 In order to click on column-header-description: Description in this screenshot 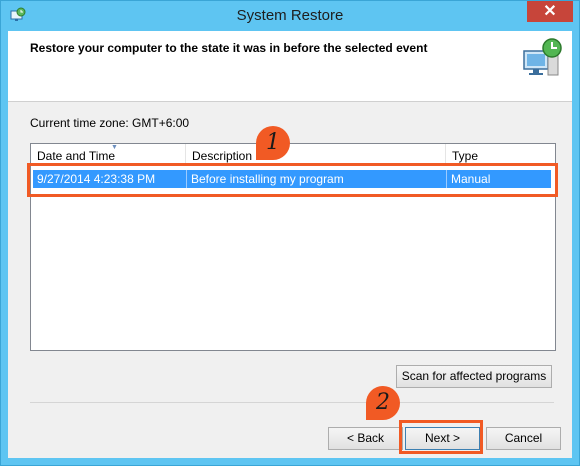, I will do `click(316, 154)`.